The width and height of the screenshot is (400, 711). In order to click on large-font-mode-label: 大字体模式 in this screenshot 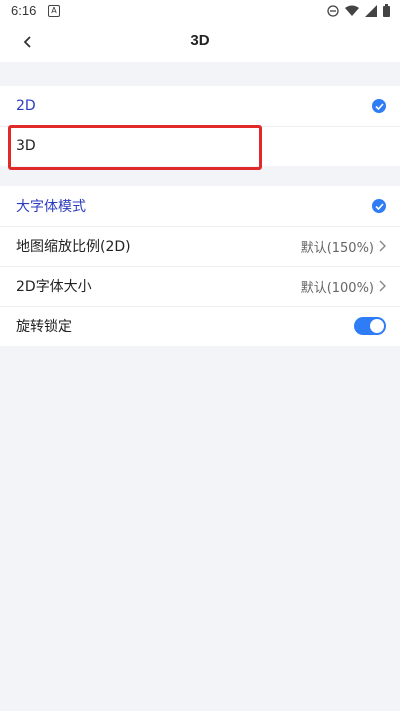, I will do `click(51, 207)`.